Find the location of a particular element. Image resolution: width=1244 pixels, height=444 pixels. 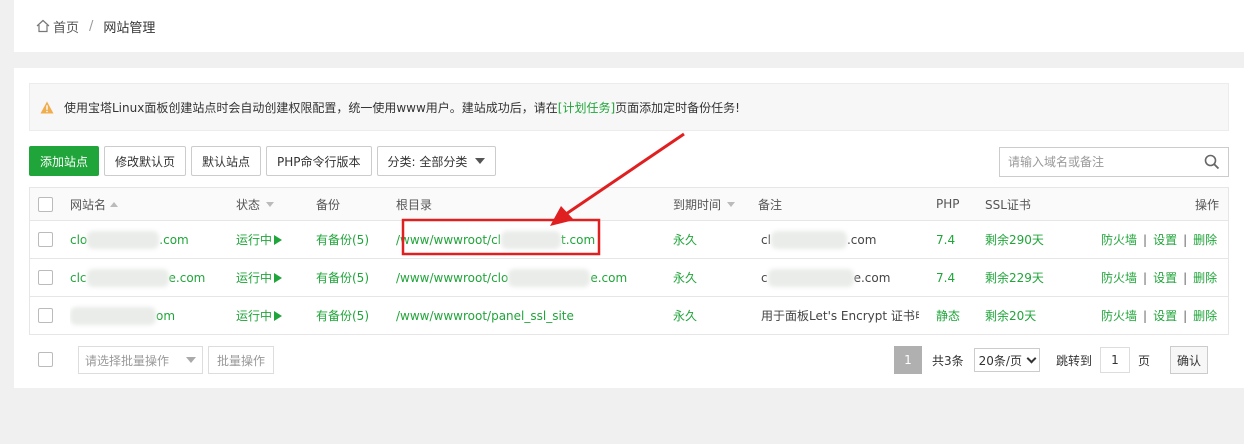

select-all-checkbox is located at coordinates (45, 204).